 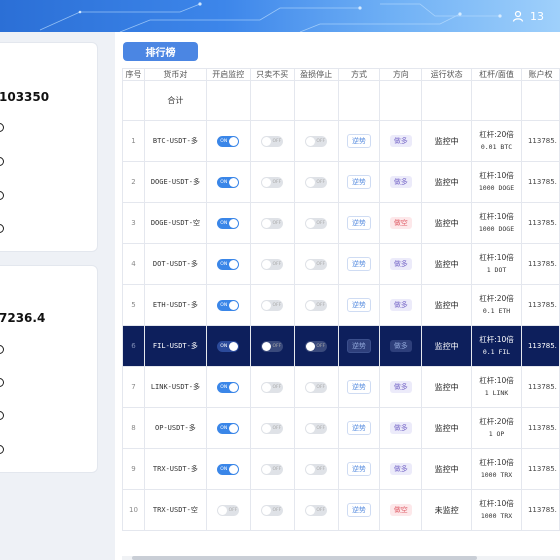 What do you see at coordinates (536, 16) in the screenshot?
I see `user-menu: 13` at bounding box center [536, 16].